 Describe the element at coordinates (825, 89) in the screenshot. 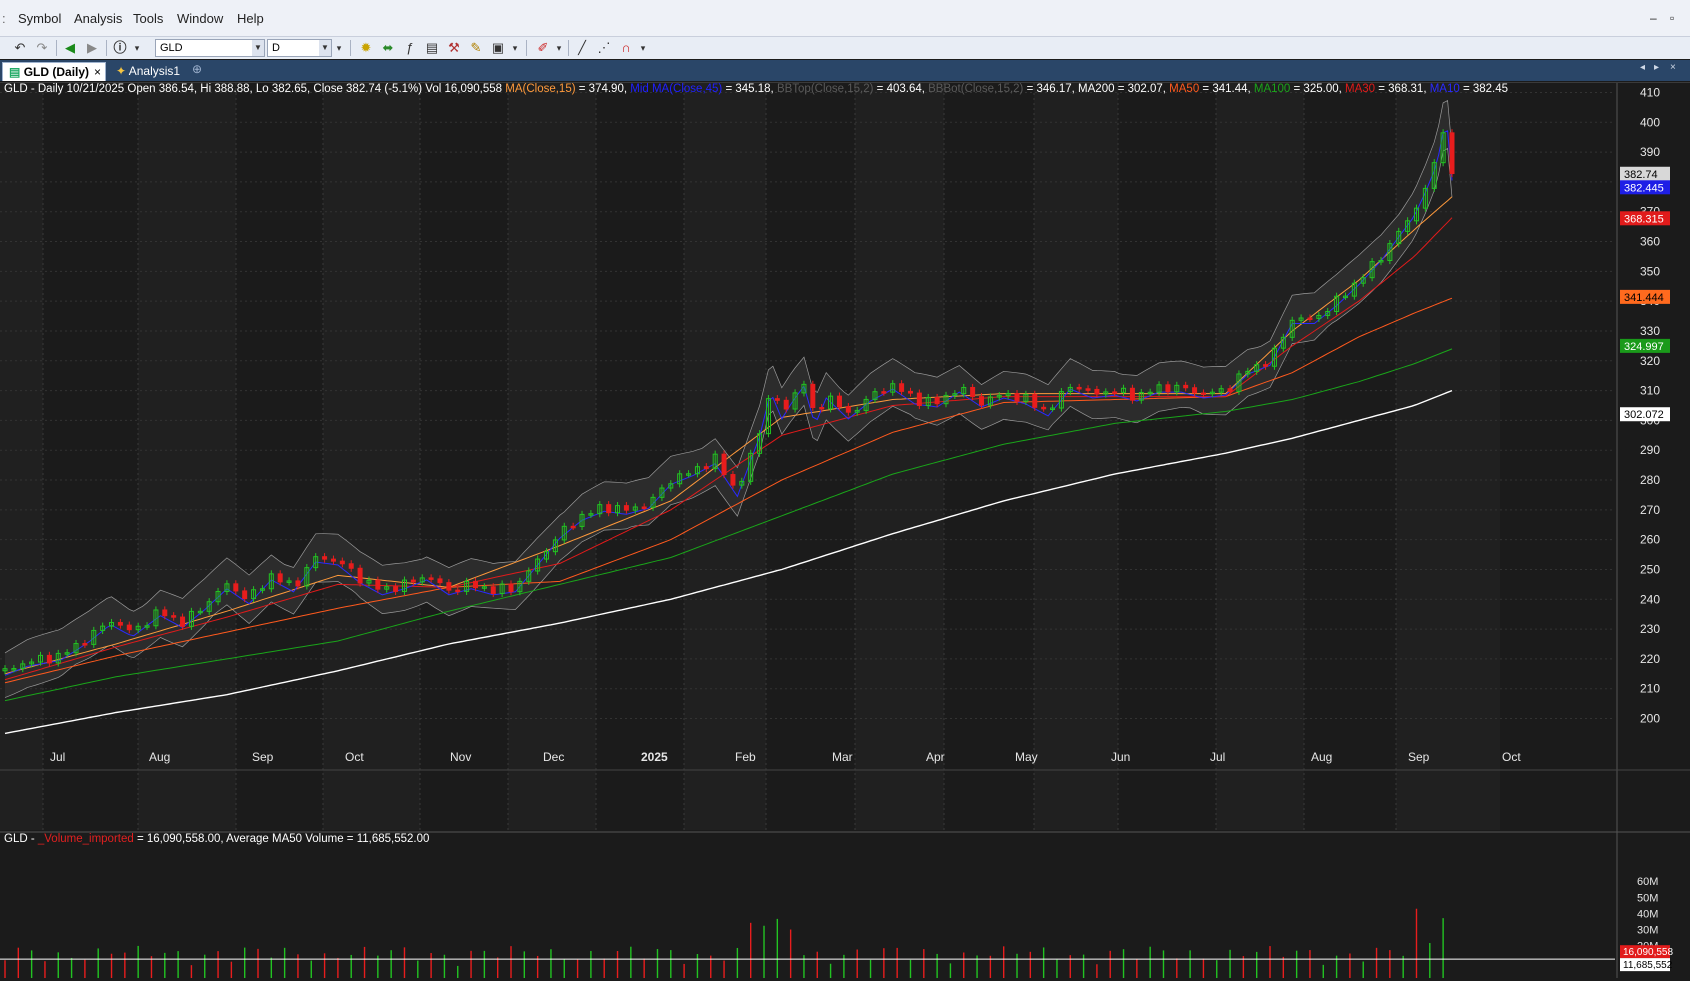

I see `bbtop-label: BBTop(Close,15,2)` at that location.